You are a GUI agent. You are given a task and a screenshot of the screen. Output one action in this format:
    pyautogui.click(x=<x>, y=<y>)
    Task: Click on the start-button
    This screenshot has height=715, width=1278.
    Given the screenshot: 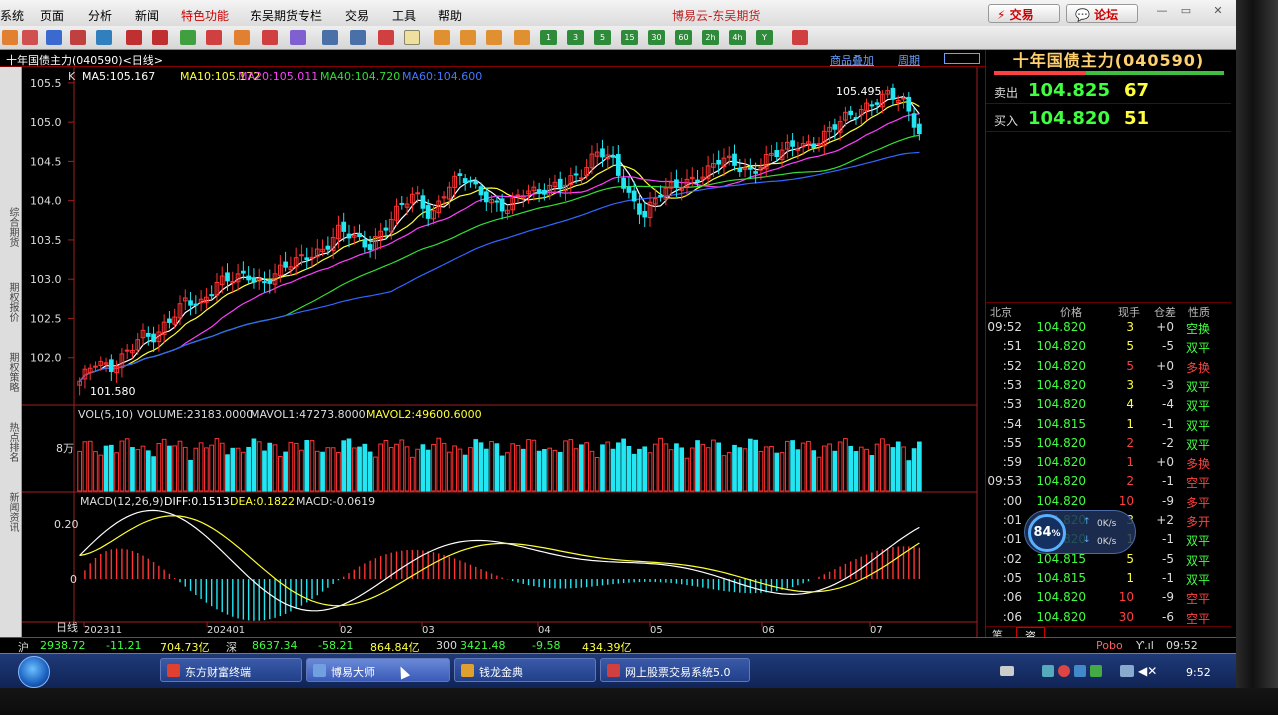 What is the action you would take?
    pyautogui.click(x=34, y=672)
    